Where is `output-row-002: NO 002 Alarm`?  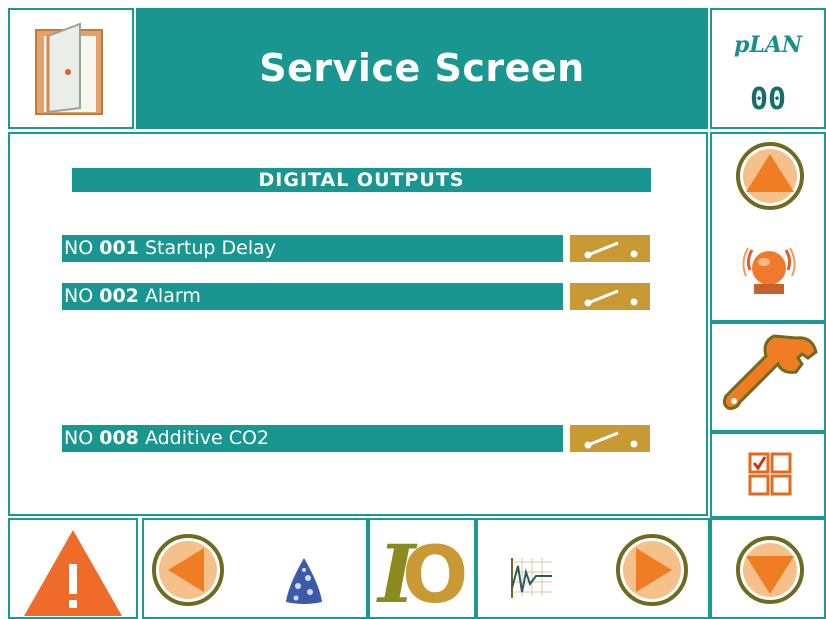
output-row-002: NO 002 Alarm is located at coordinates (312, 296).